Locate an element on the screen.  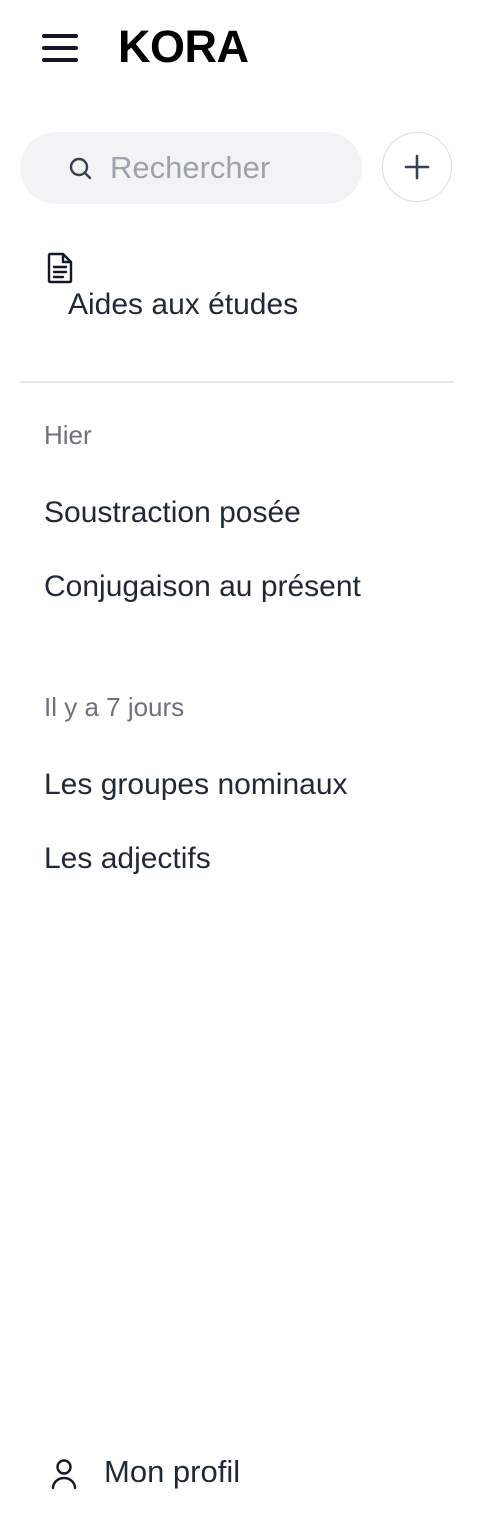
user-icon is located at coordinates (64, 1474).